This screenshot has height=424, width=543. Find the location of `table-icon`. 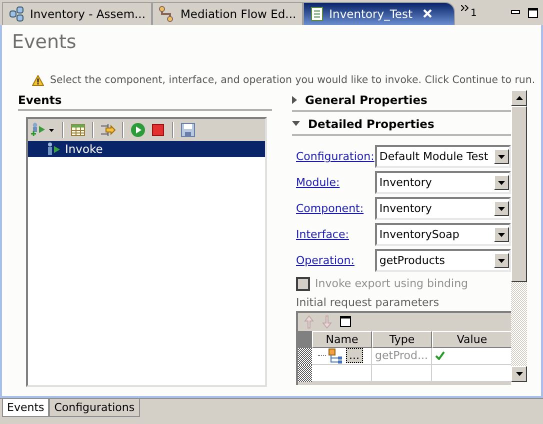

table-icon is located at coordinates (78, 130).